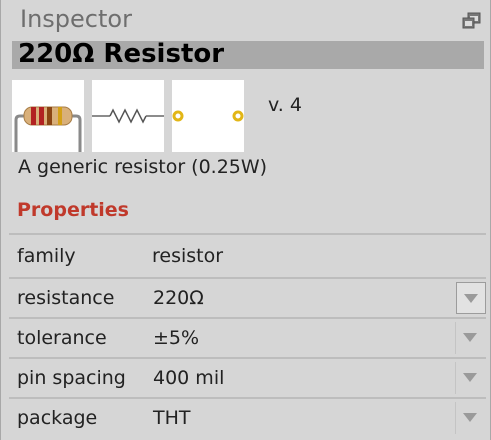 Image resolution: width=491 pixels, height=440 pixels. What do you see at coordinates (172, 418) in the screenshot?
I see `dropdown-value: THT` at bounding box center [172, 418].